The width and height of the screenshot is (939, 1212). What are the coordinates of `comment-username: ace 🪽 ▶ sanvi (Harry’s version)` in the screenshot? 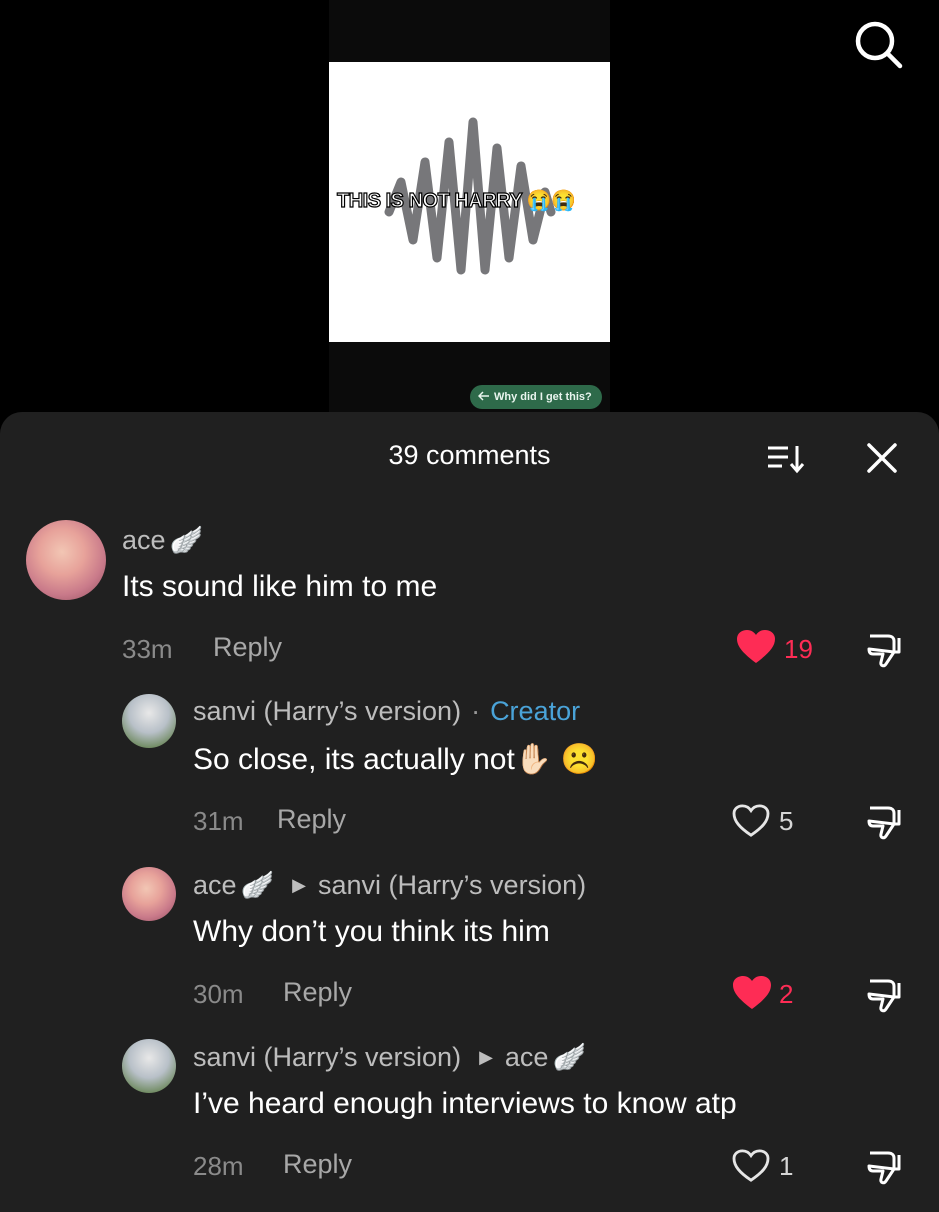 It's located at (389, 885).